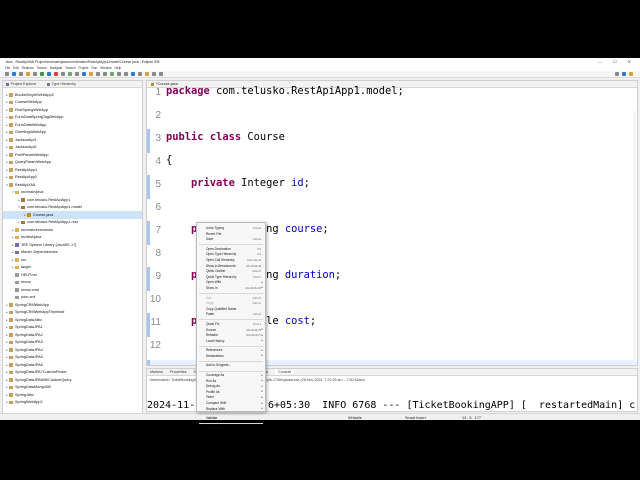 The height and width of the screenshot is (480, 640). I want to click on tree-item: ▸ BooksSimpleWebApp2, so click(72, 95).